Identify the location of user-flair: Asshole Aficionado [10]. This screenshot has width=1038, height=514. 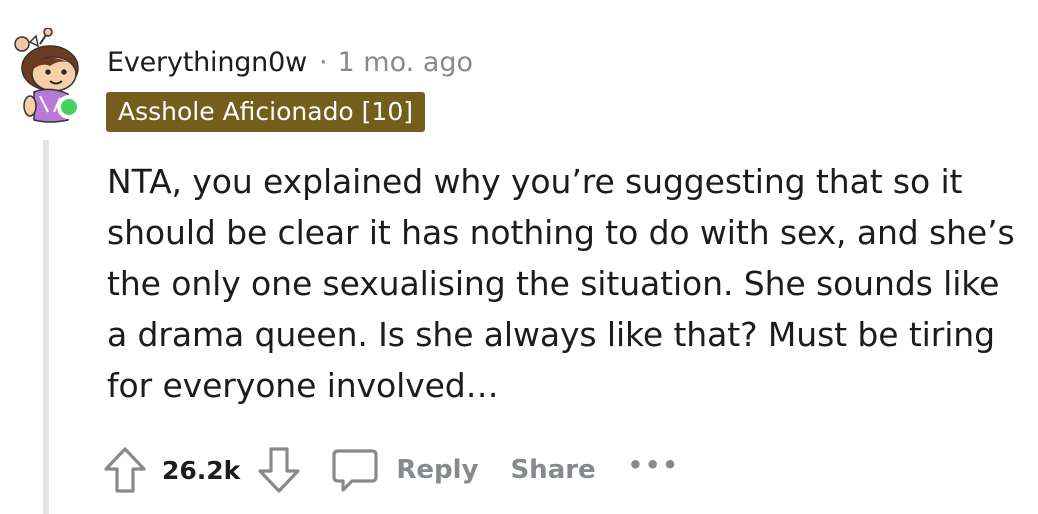
(265, 112).